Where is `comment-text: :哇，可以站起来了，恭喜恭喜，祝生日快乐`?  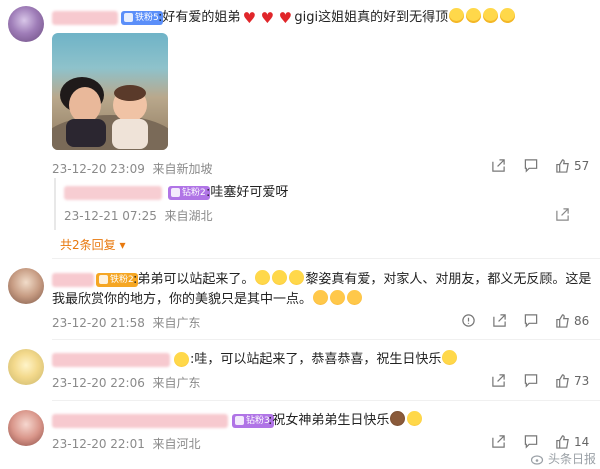
comment-text: :哇，可以站起来了，恭喜恭喜，祝生日快乐 is located at coordinates (324, 360).